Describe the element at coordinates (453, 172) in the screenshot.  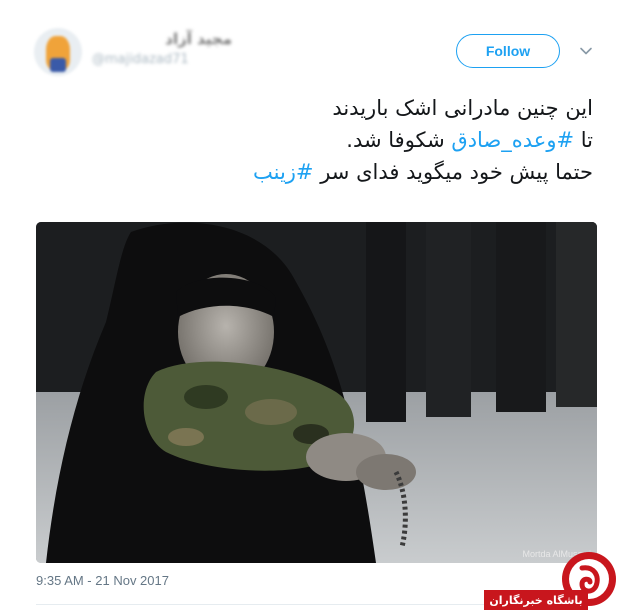
I see `text-segment: حتما پیش خود میگوید فدای سر` at that location.